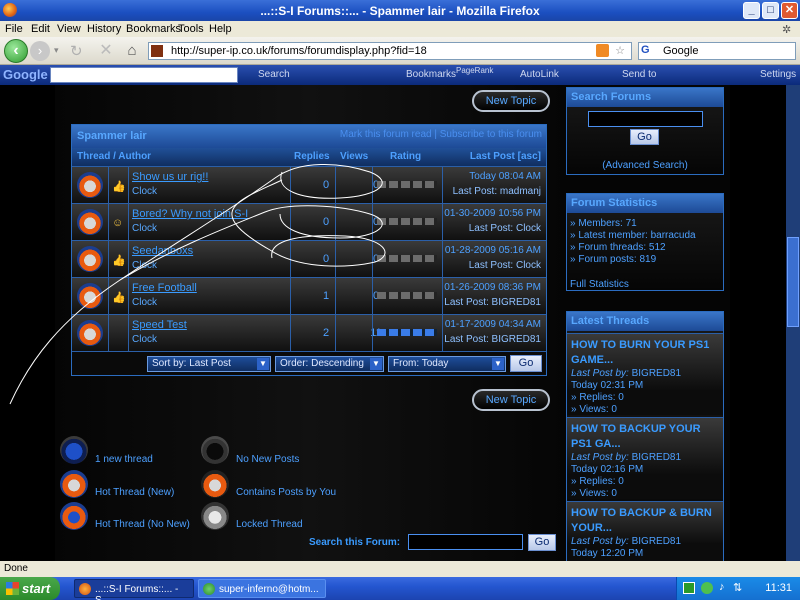 This screenshot has width=800, height=600. I want to click on system-tray: ♪ ⇅ 11:31, so click(738, 588).